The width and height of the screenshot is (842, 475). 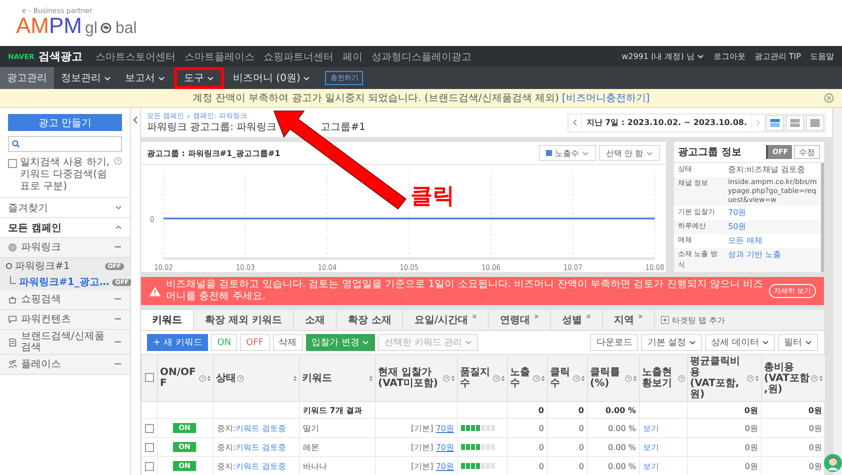 I want to click on create-ad-button: 광고 만들기, so click(x=65, y=122).